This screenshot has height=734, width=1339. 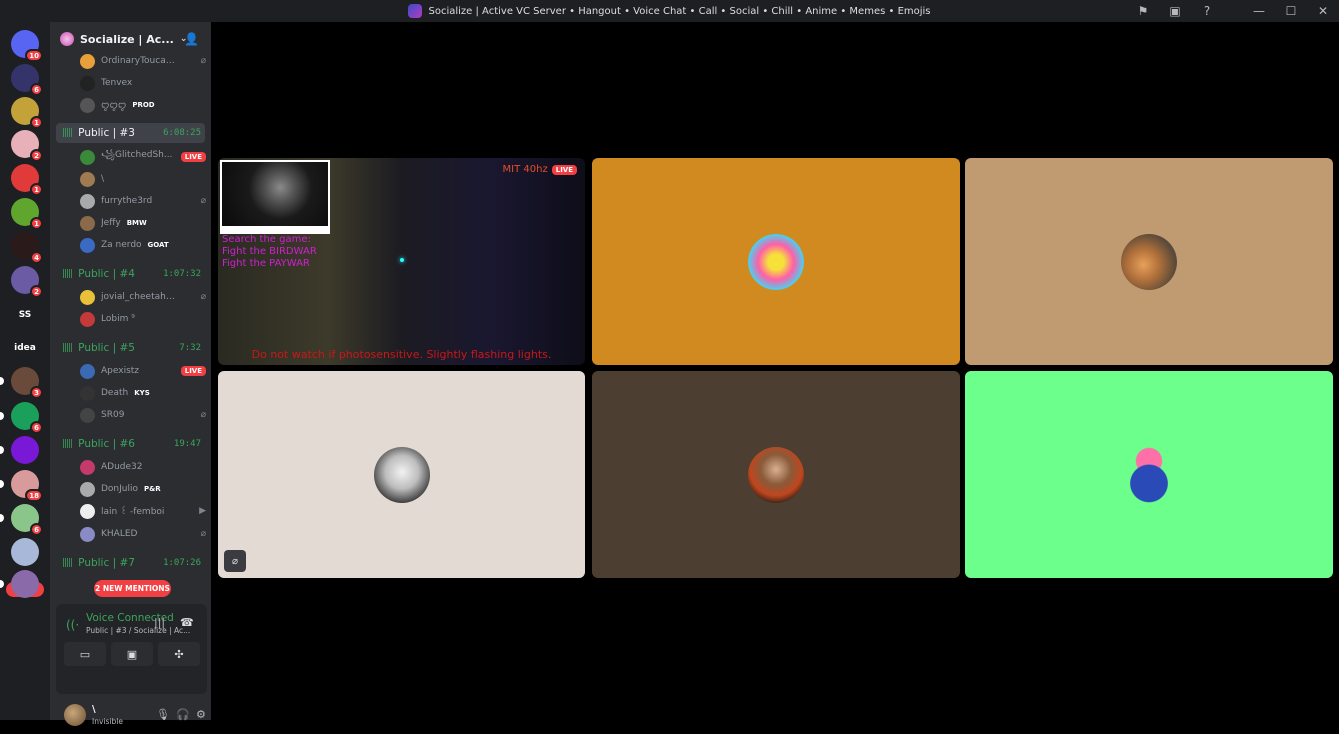 What do you see at coordinates (1323, 11) in the screenshot?
I see `close-button: ✕` at bounding box center [1323, 11].